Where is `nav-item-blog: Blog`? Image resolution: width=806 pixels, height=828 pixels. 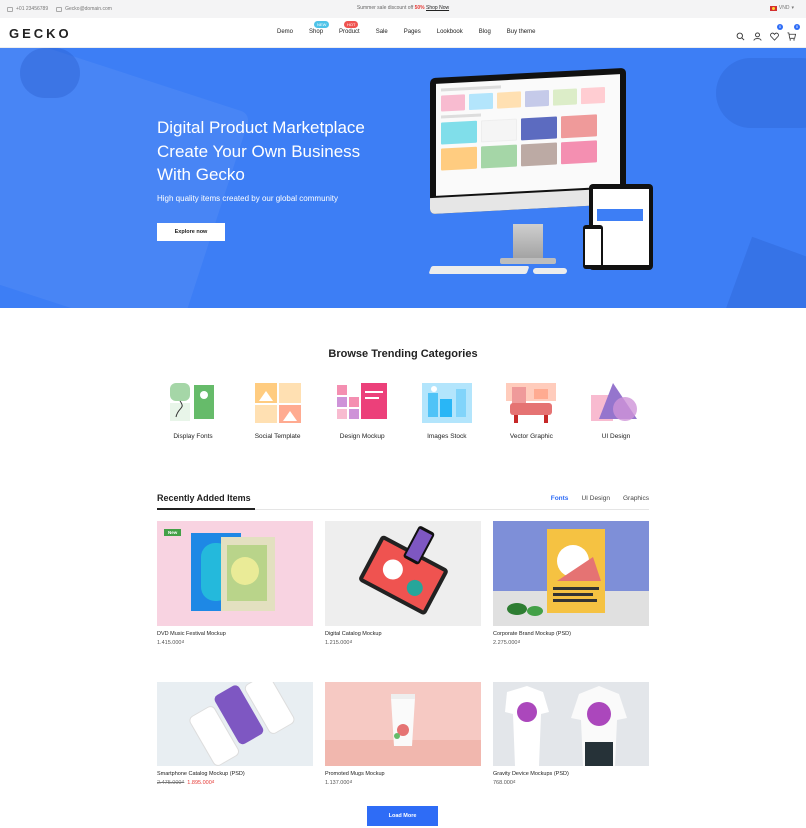 nav-item-blog: Blog is located at coordinates (485, 32).